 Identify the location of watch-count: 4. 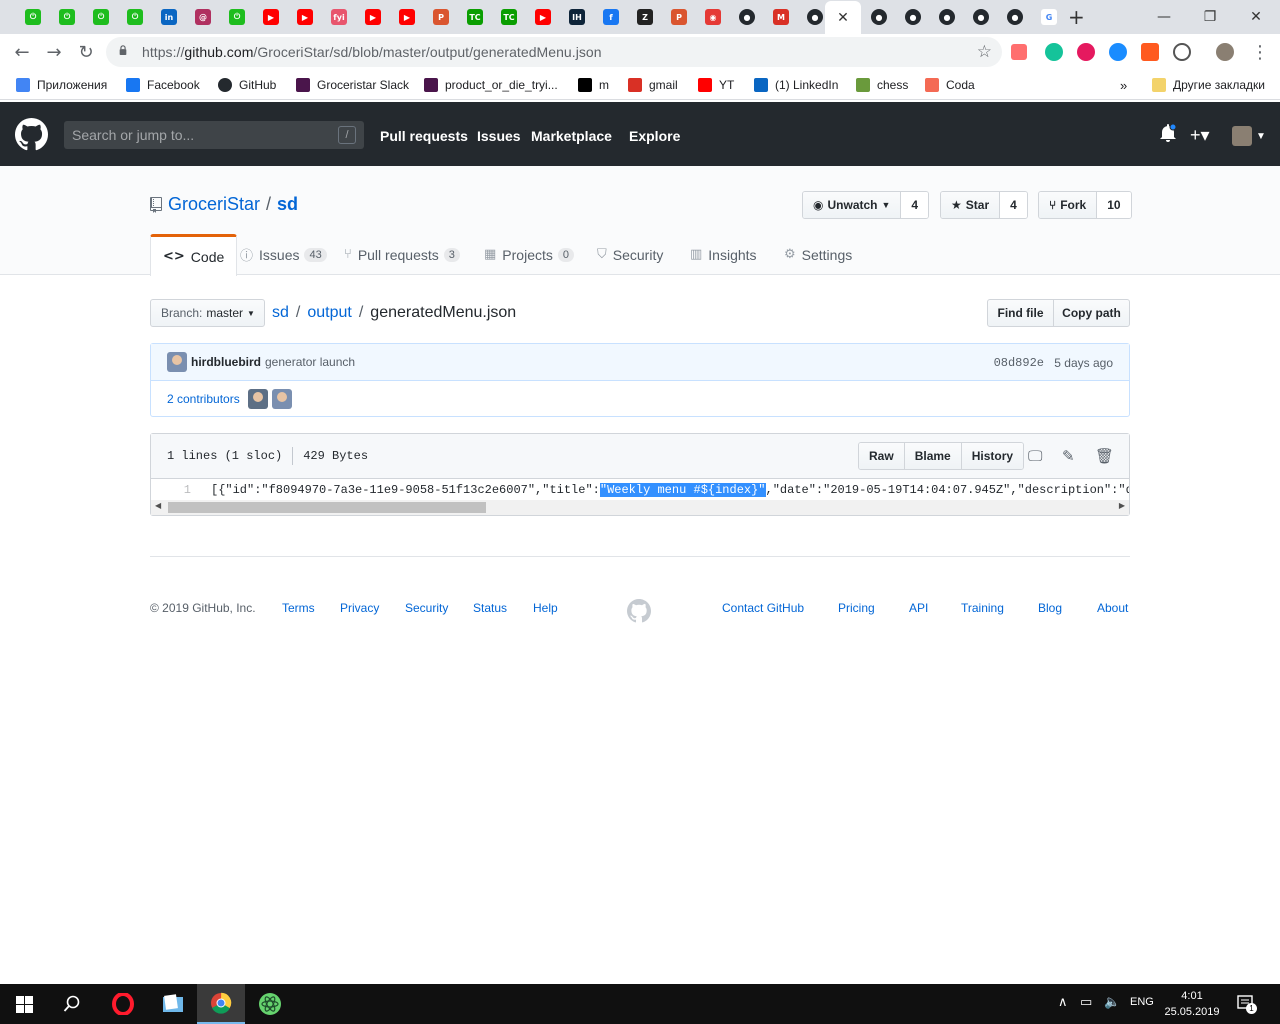
(915, 205).